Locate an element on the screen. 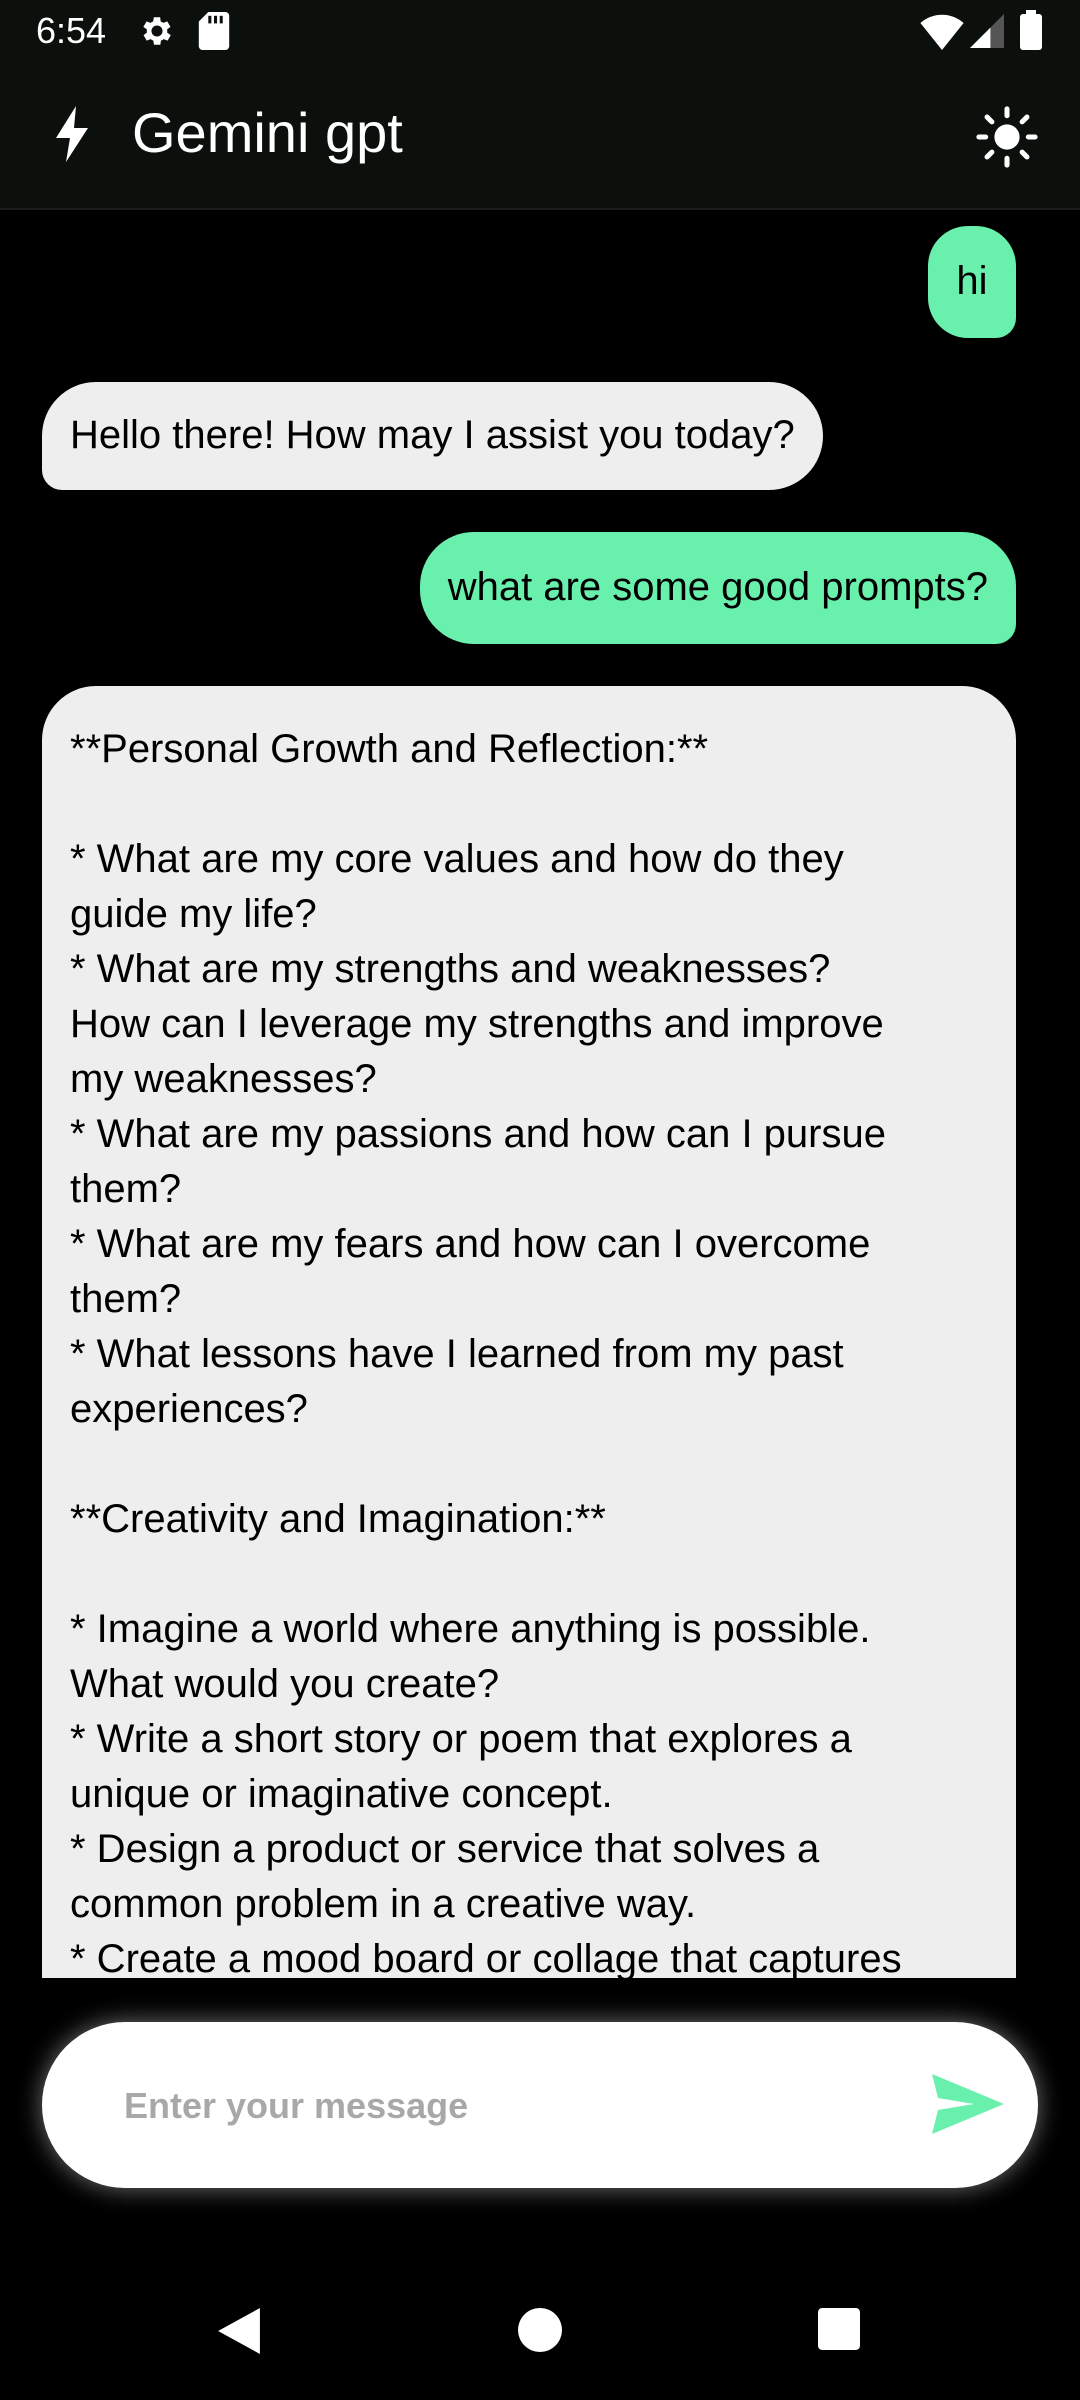 The image size is (1080, 2400). back-icon is located at coordinates (239, 2333).